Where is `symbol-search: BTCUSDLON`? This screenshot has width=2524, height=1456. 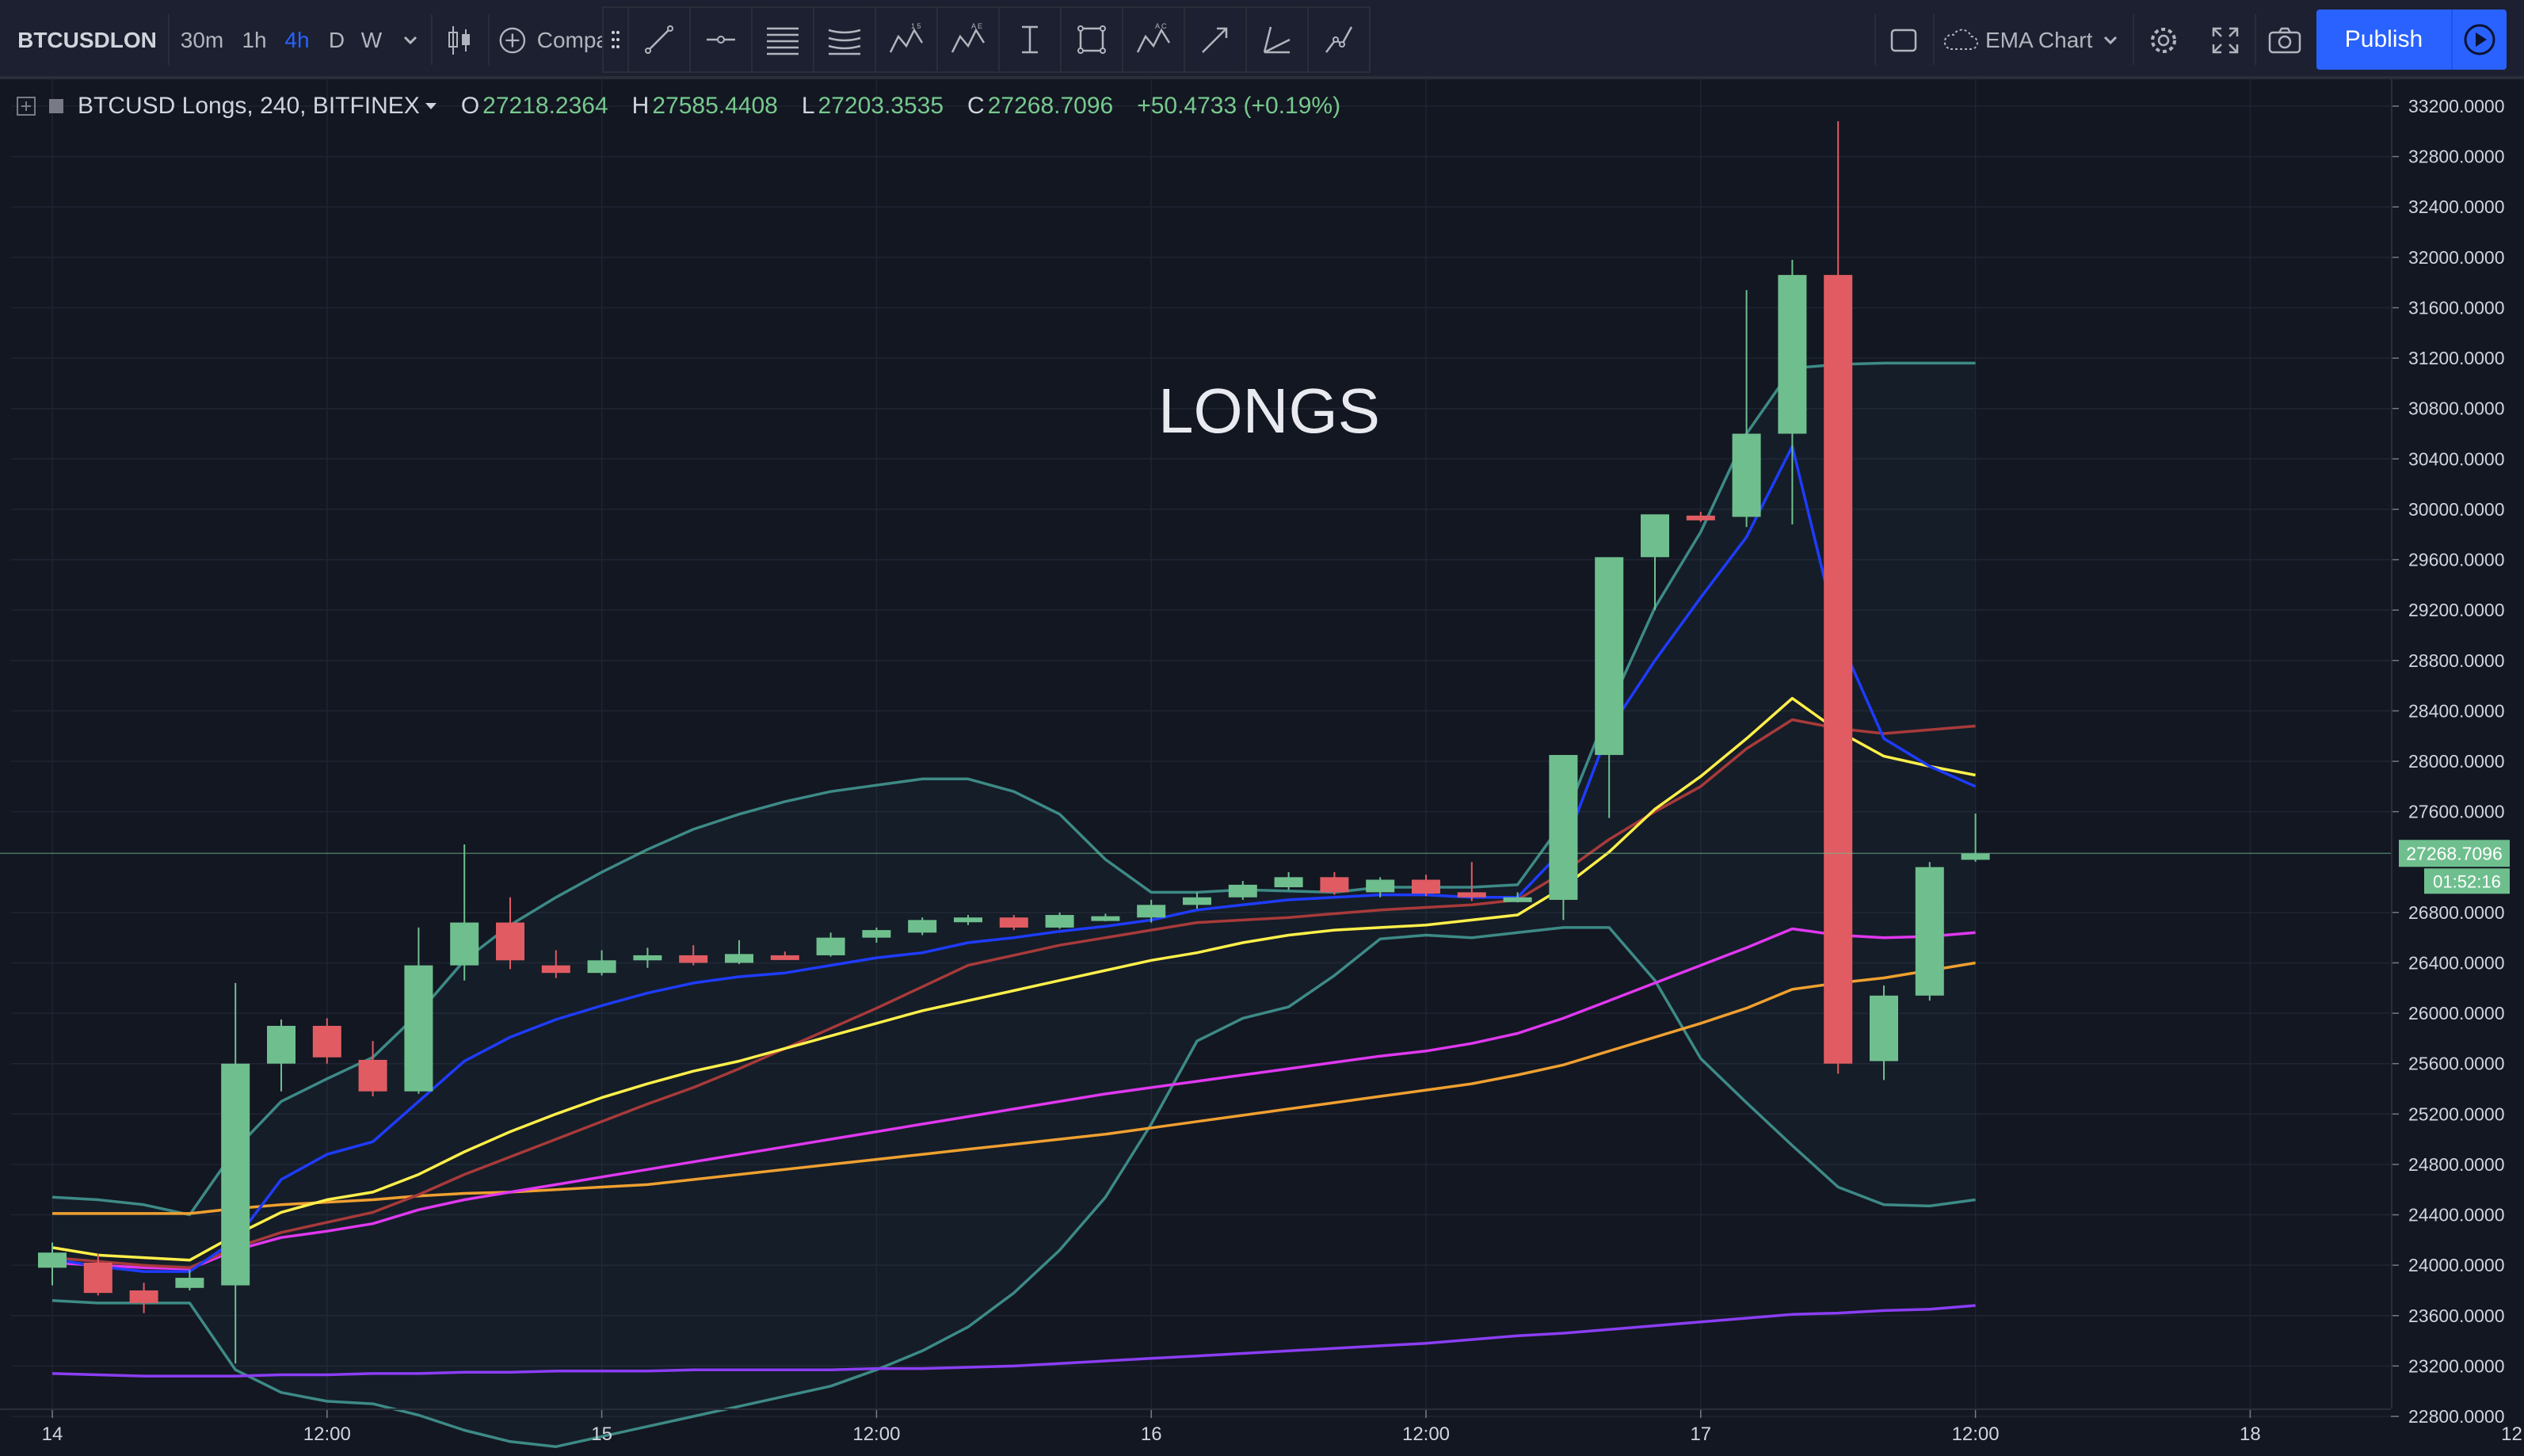
symbol-search: BTCUSDLON is located at coordinates (87, 40).